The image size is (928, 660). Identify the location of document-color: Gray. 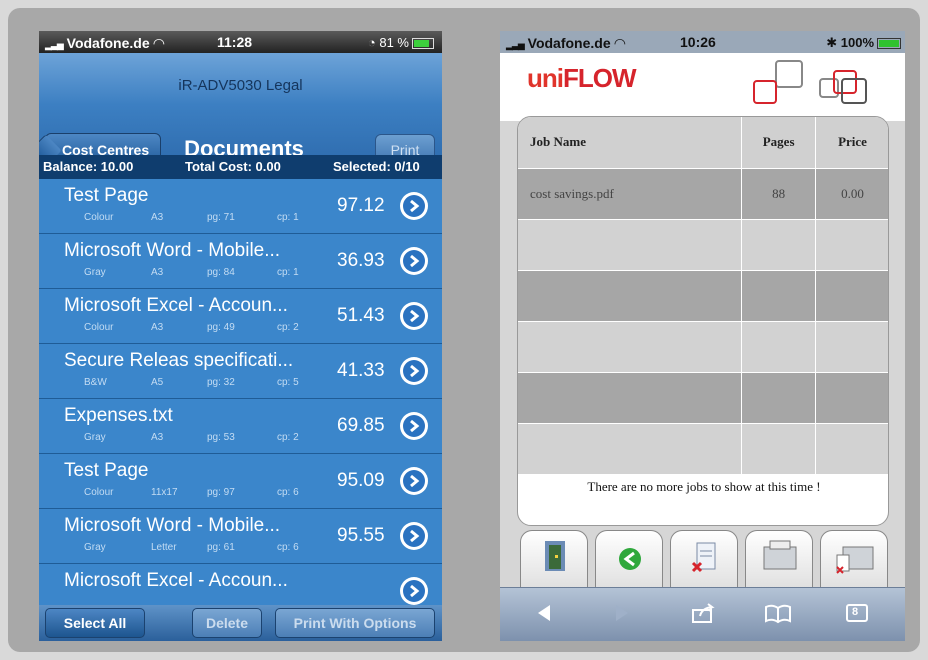
(95, 272).